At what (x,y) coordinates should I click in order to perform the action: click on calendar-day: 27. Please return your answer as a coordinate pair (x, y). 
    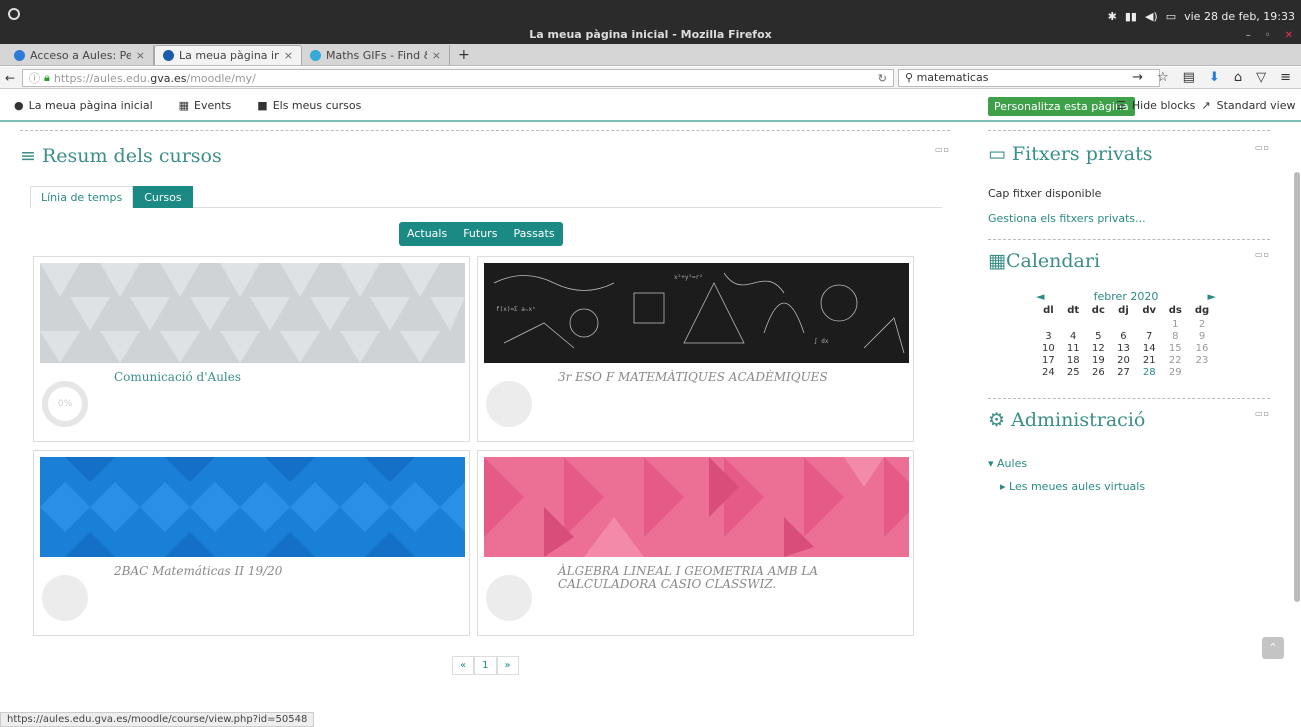
    Looking at the image, I should click on (1123, 372).